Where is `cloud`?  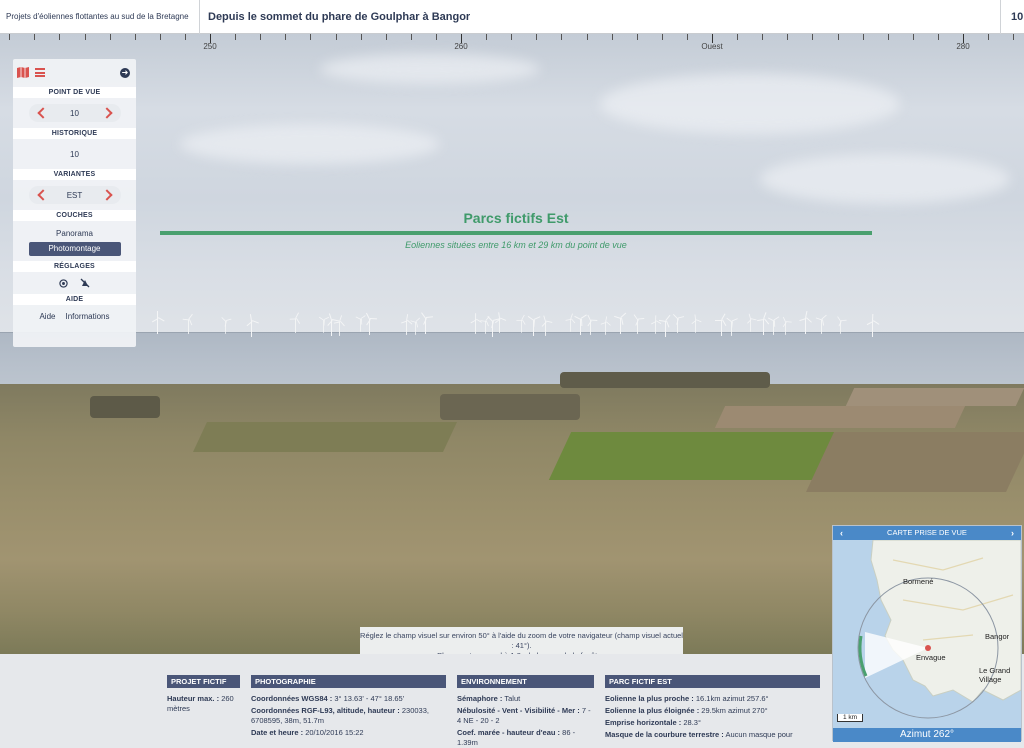 cloud is located at coordinates (430, 69).